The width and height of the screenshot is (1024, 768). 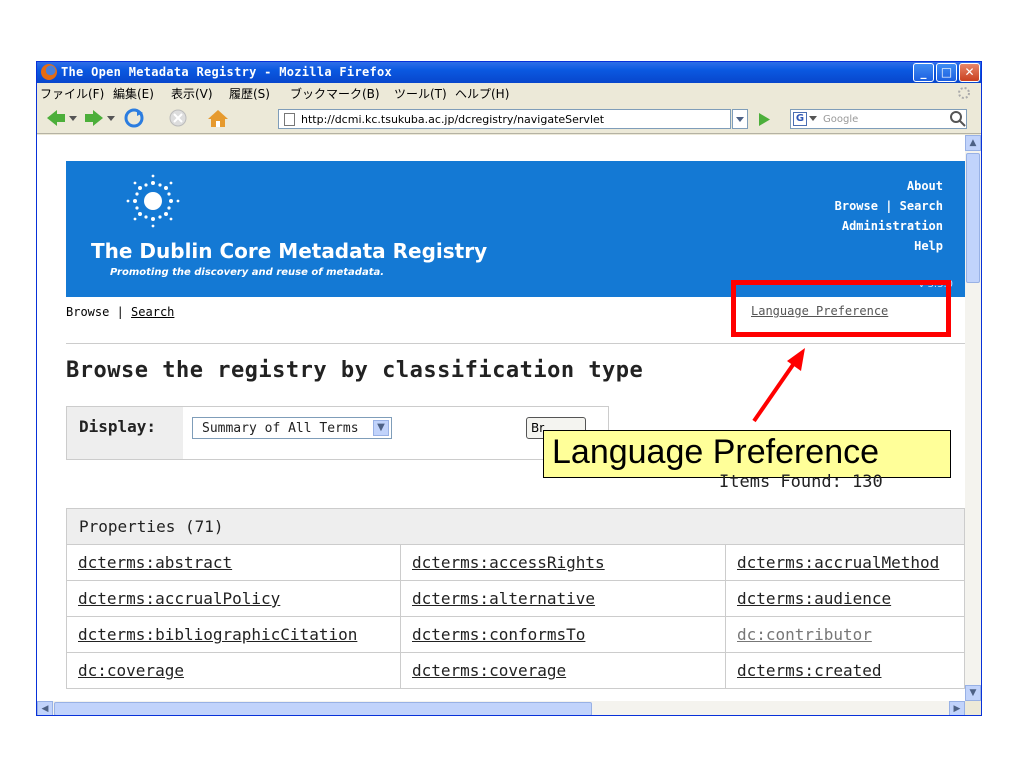 I want to click on display-controls: Display: Summary of All Terms ▼ Br, so click(x=337, y=433).